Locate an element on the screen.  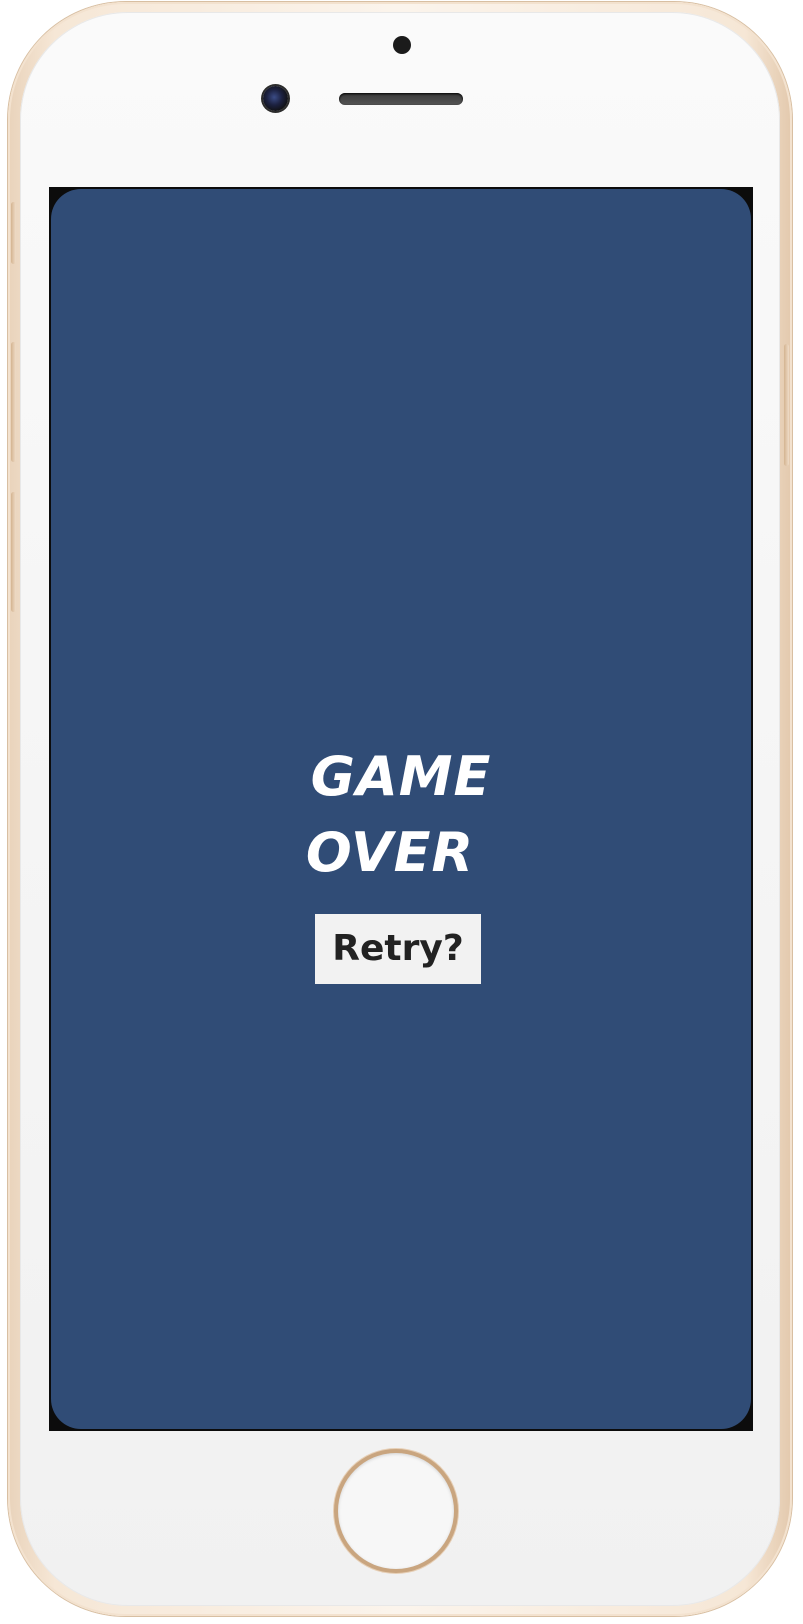
home-button-icon is located at coordinates (396, 1511).